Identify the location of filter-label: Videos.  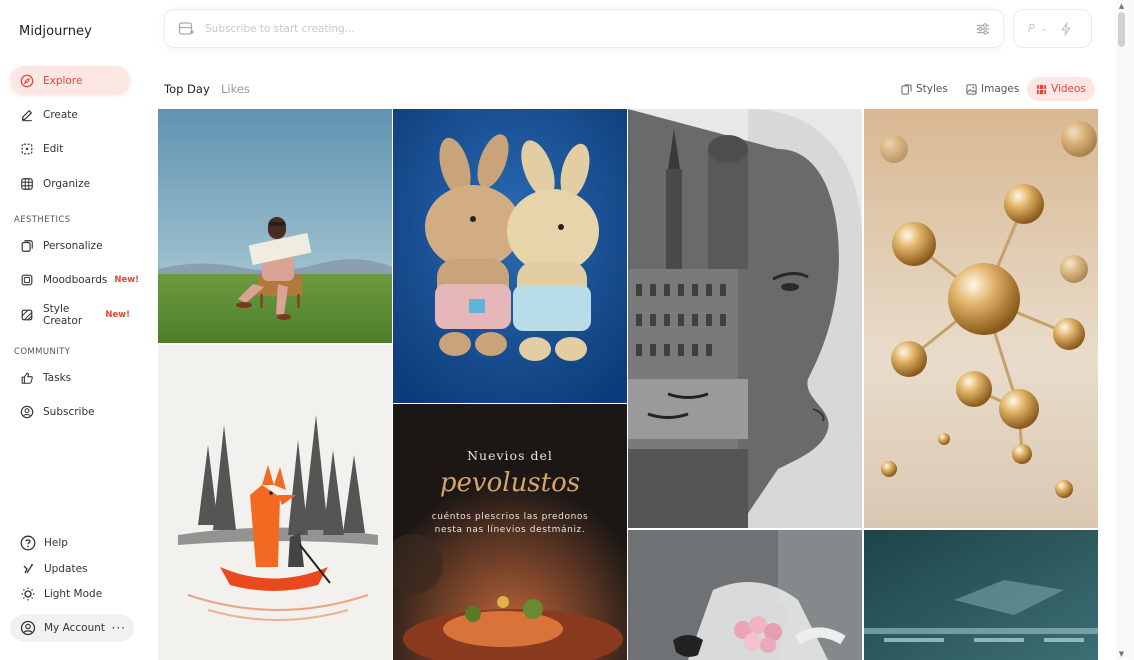
(1068, 89).